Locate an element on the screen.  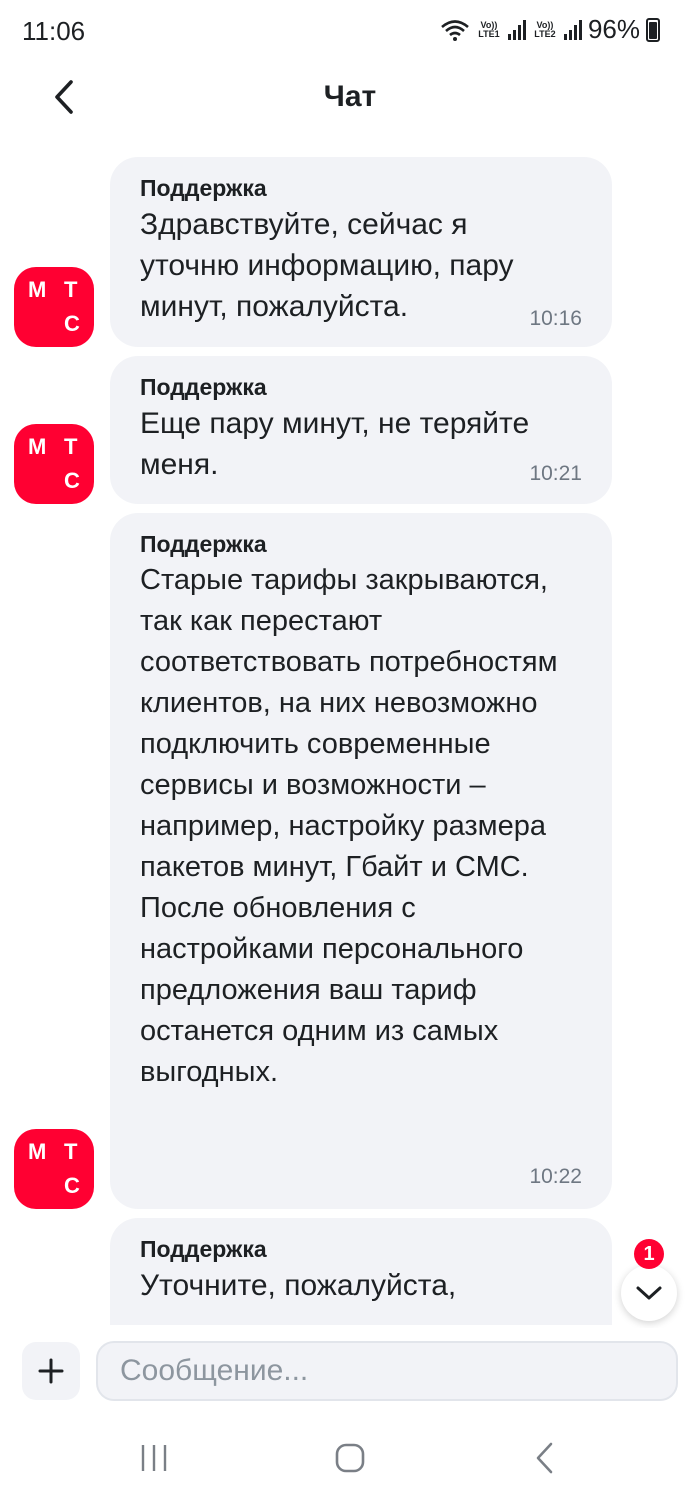
battery-icon is located at coordinates (653, 29).